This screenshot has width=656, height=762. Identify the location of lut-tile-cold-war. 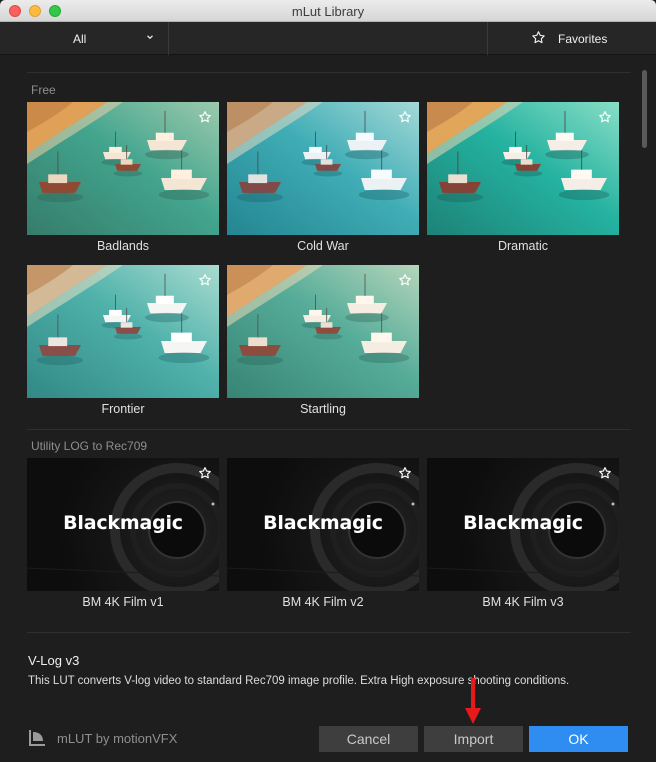
(323, 168).